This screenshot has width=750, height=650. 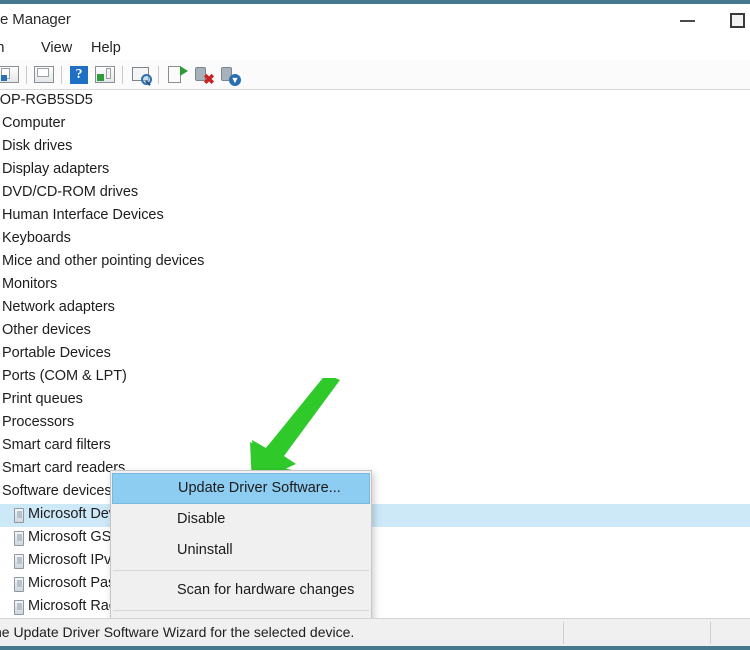 I want to click on maximize-button, so click(x=733, y=19).